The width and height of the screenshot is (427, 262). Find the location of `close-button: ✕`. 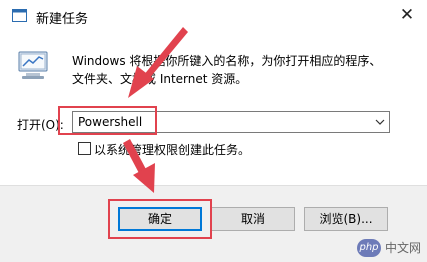

close-button: ✕ is located at coordinates (407, 16).